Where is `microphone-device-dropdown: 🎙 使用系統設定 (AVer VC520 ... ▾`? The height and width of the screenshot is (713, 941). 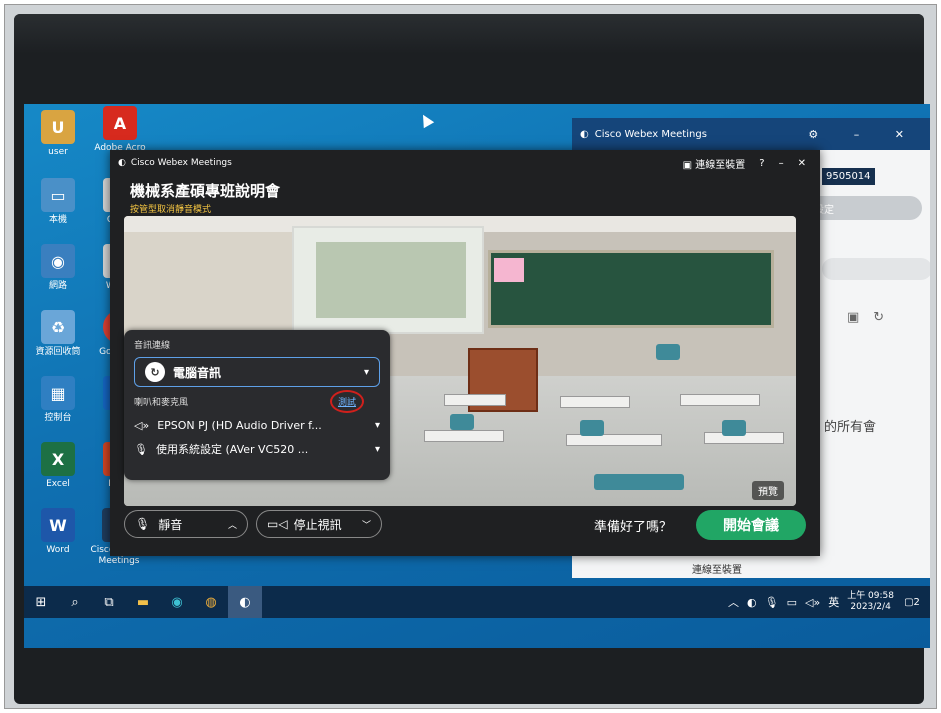
microphone-device-dropdown: 🎙 使用系統設定 (AVer VC520 ... ▾ is located at coordinates (257, 449).